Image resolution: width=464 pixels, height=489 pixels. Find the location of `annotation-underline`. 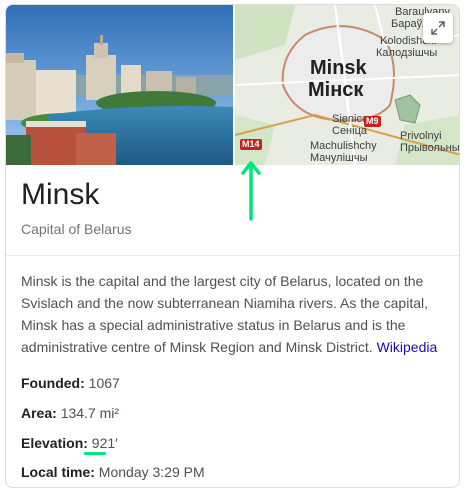

annotation-underline is located at coordinates (95, 453).